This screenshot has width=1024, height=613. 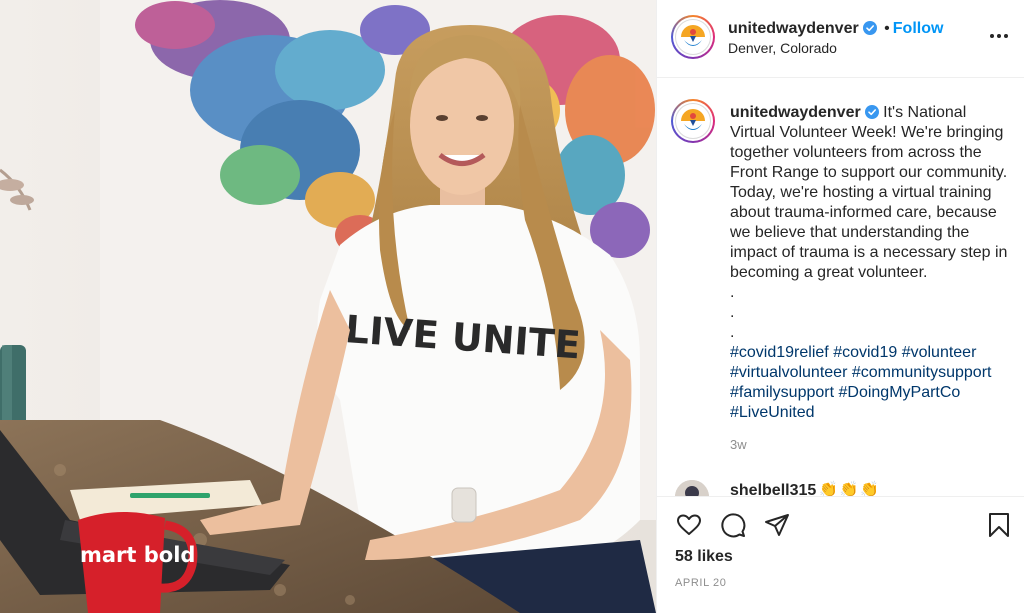 I want to click on paper-plane-icon, so click(x=777, y=525).